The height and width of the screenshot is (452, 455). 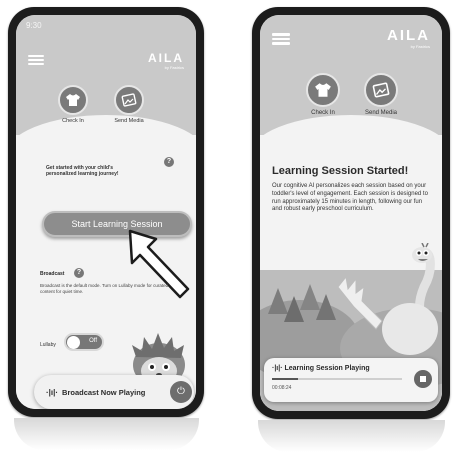 I want to click on status-time: 9:30, so click(x=34, y=25).